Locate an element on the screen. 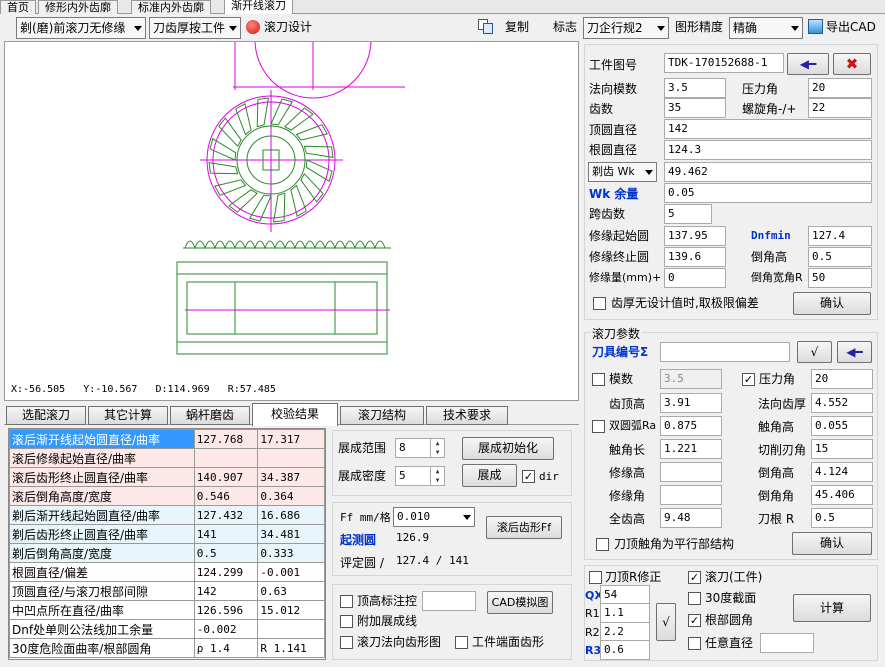 This screenshot has width=885, height=667. teeth-field: 35 is located at coordinates (695, 108).